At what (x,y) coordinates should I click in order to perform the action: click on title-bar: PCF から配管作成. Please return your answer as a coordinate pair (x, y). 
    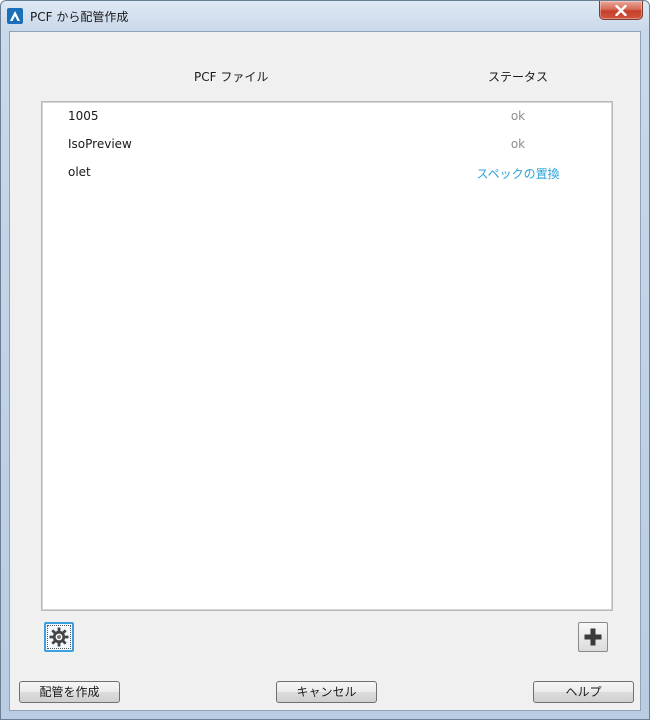
    Looking at the image, I should click on (325, 16).